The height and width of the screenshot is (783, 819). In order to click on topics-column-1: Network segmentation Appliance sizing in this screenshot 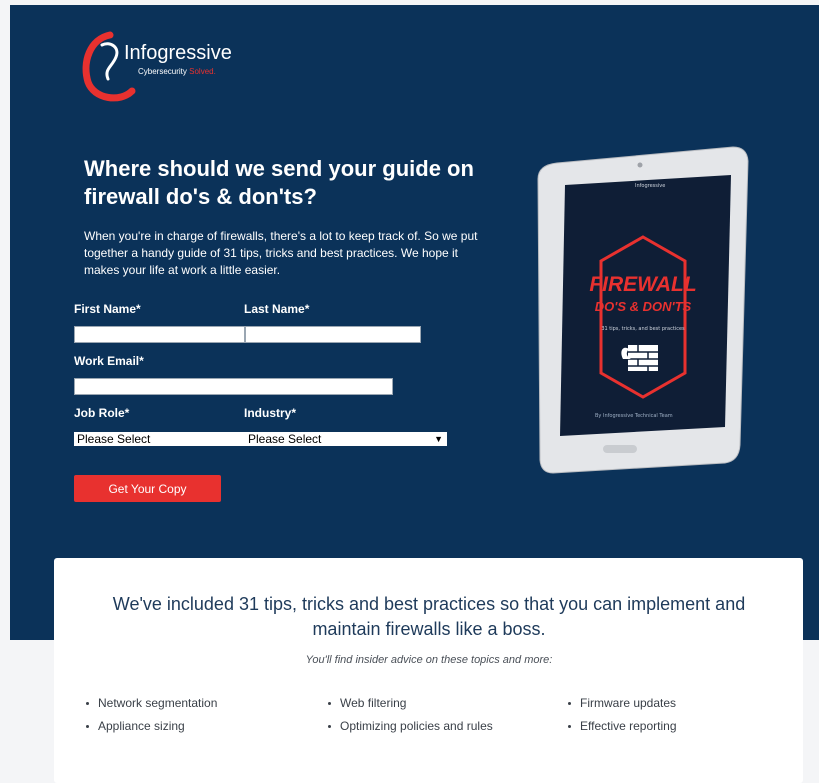, I will do `click(150, 715)`.